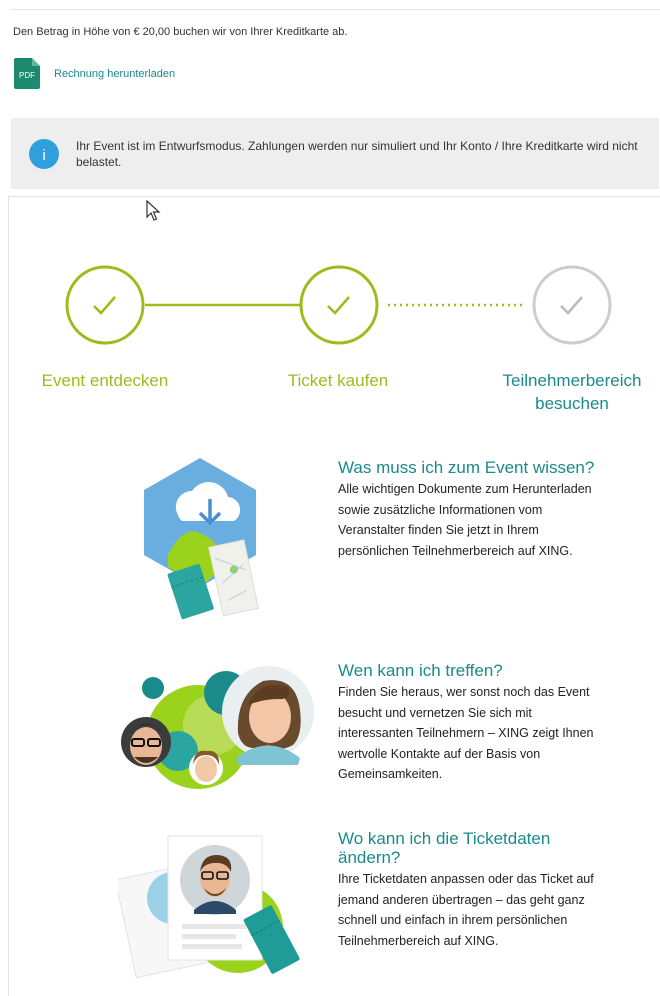  What do you see at coordinates (339, 305) in the screenshot?
I see `step-2-icon` at bounding box center [339, 305].